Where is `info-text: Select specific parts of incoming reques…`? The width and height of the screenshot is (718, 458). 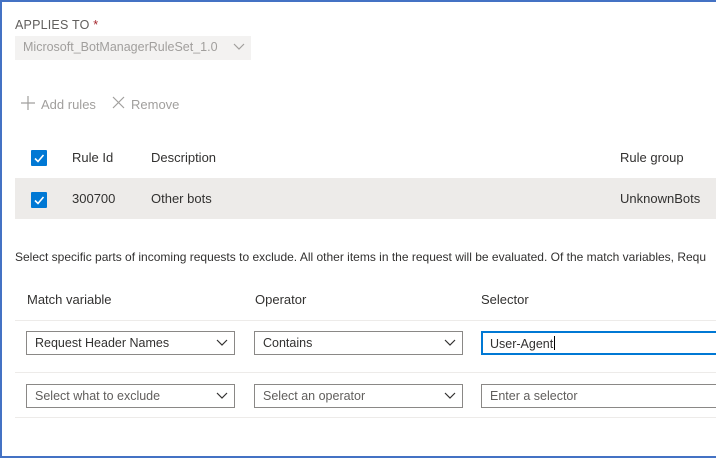 info-text: Select specific parts of incoming reques… is located at coordinates (361, 257).